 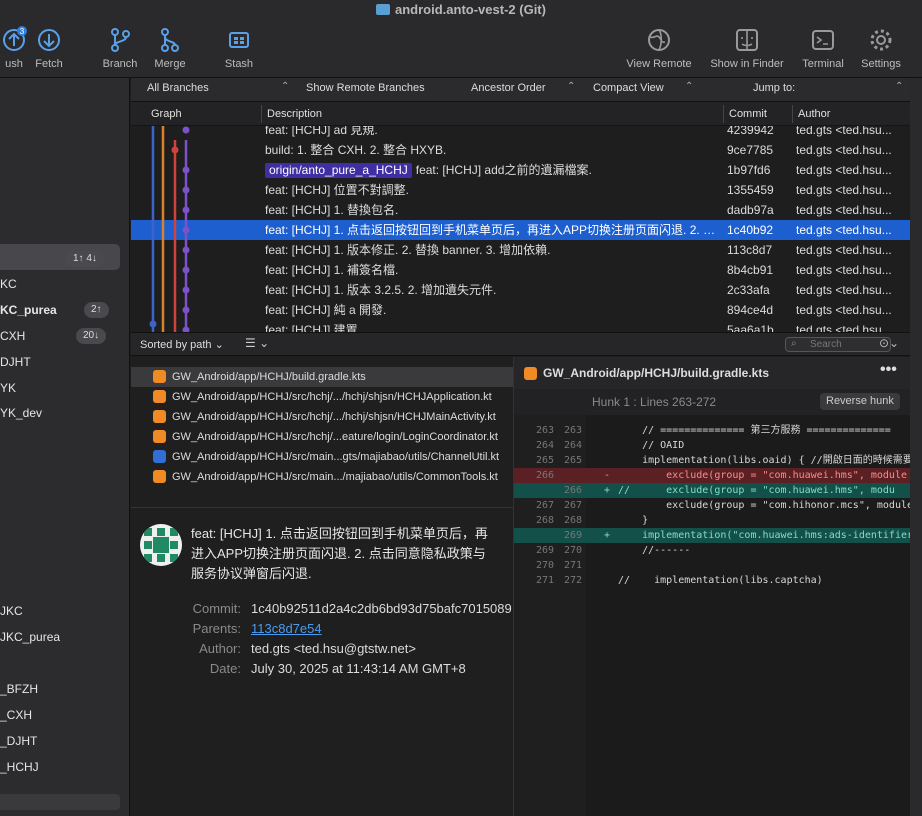 I want to click on view-remote-label: View Remote, so click(x=659, y=64).